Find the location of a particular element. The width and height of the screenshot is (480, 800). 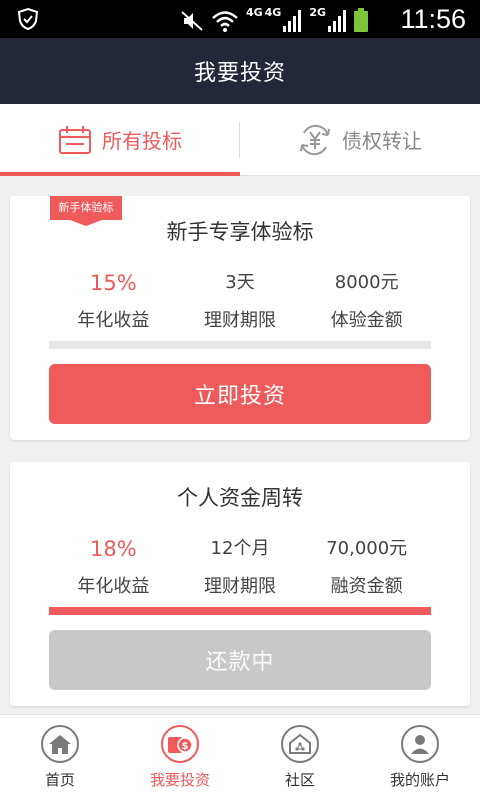

tab-divider is located at coordinates (239, 140).